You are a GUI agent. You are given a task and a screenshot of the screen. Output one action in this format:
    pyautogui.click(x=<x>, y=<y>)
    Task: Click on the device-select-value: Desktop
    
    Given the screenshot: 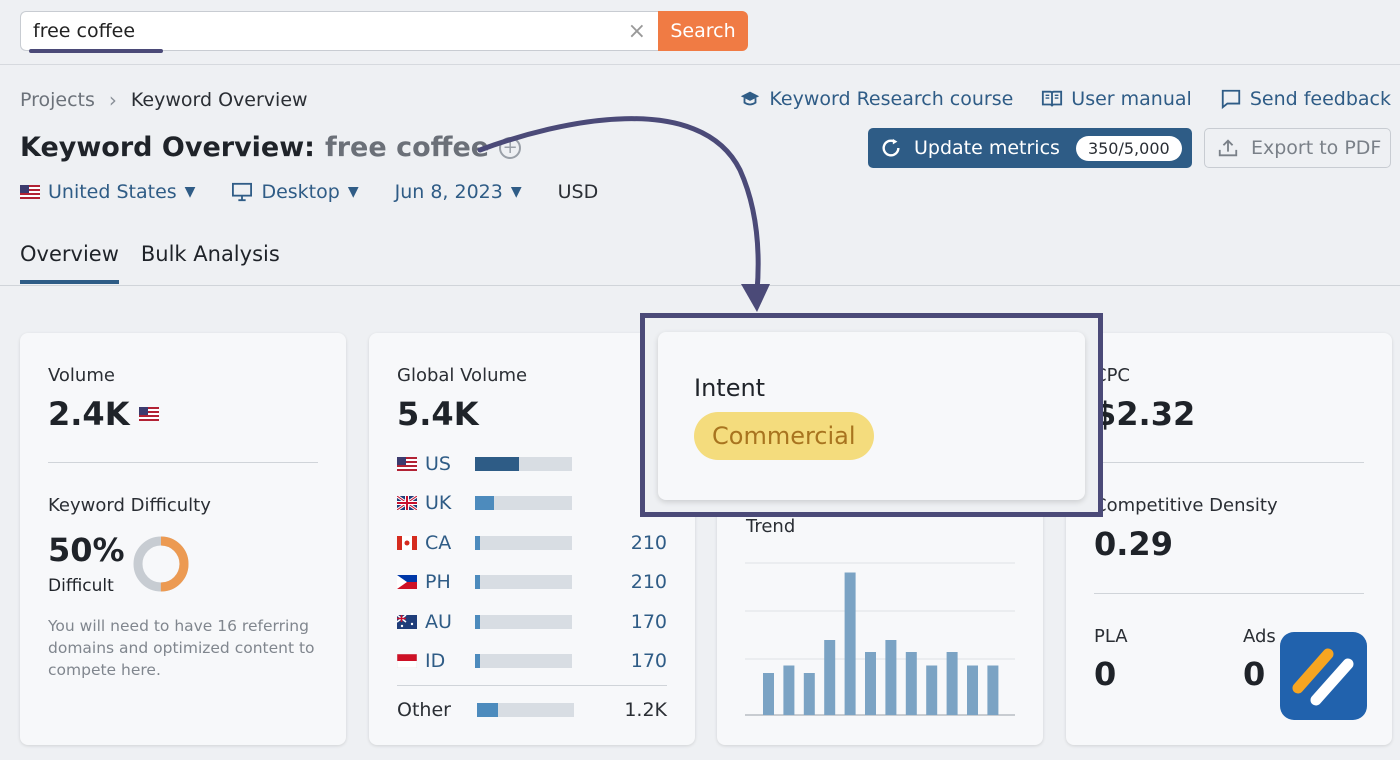 What is the action you would take?
    pyautogui.click(x=300, y=192)
    